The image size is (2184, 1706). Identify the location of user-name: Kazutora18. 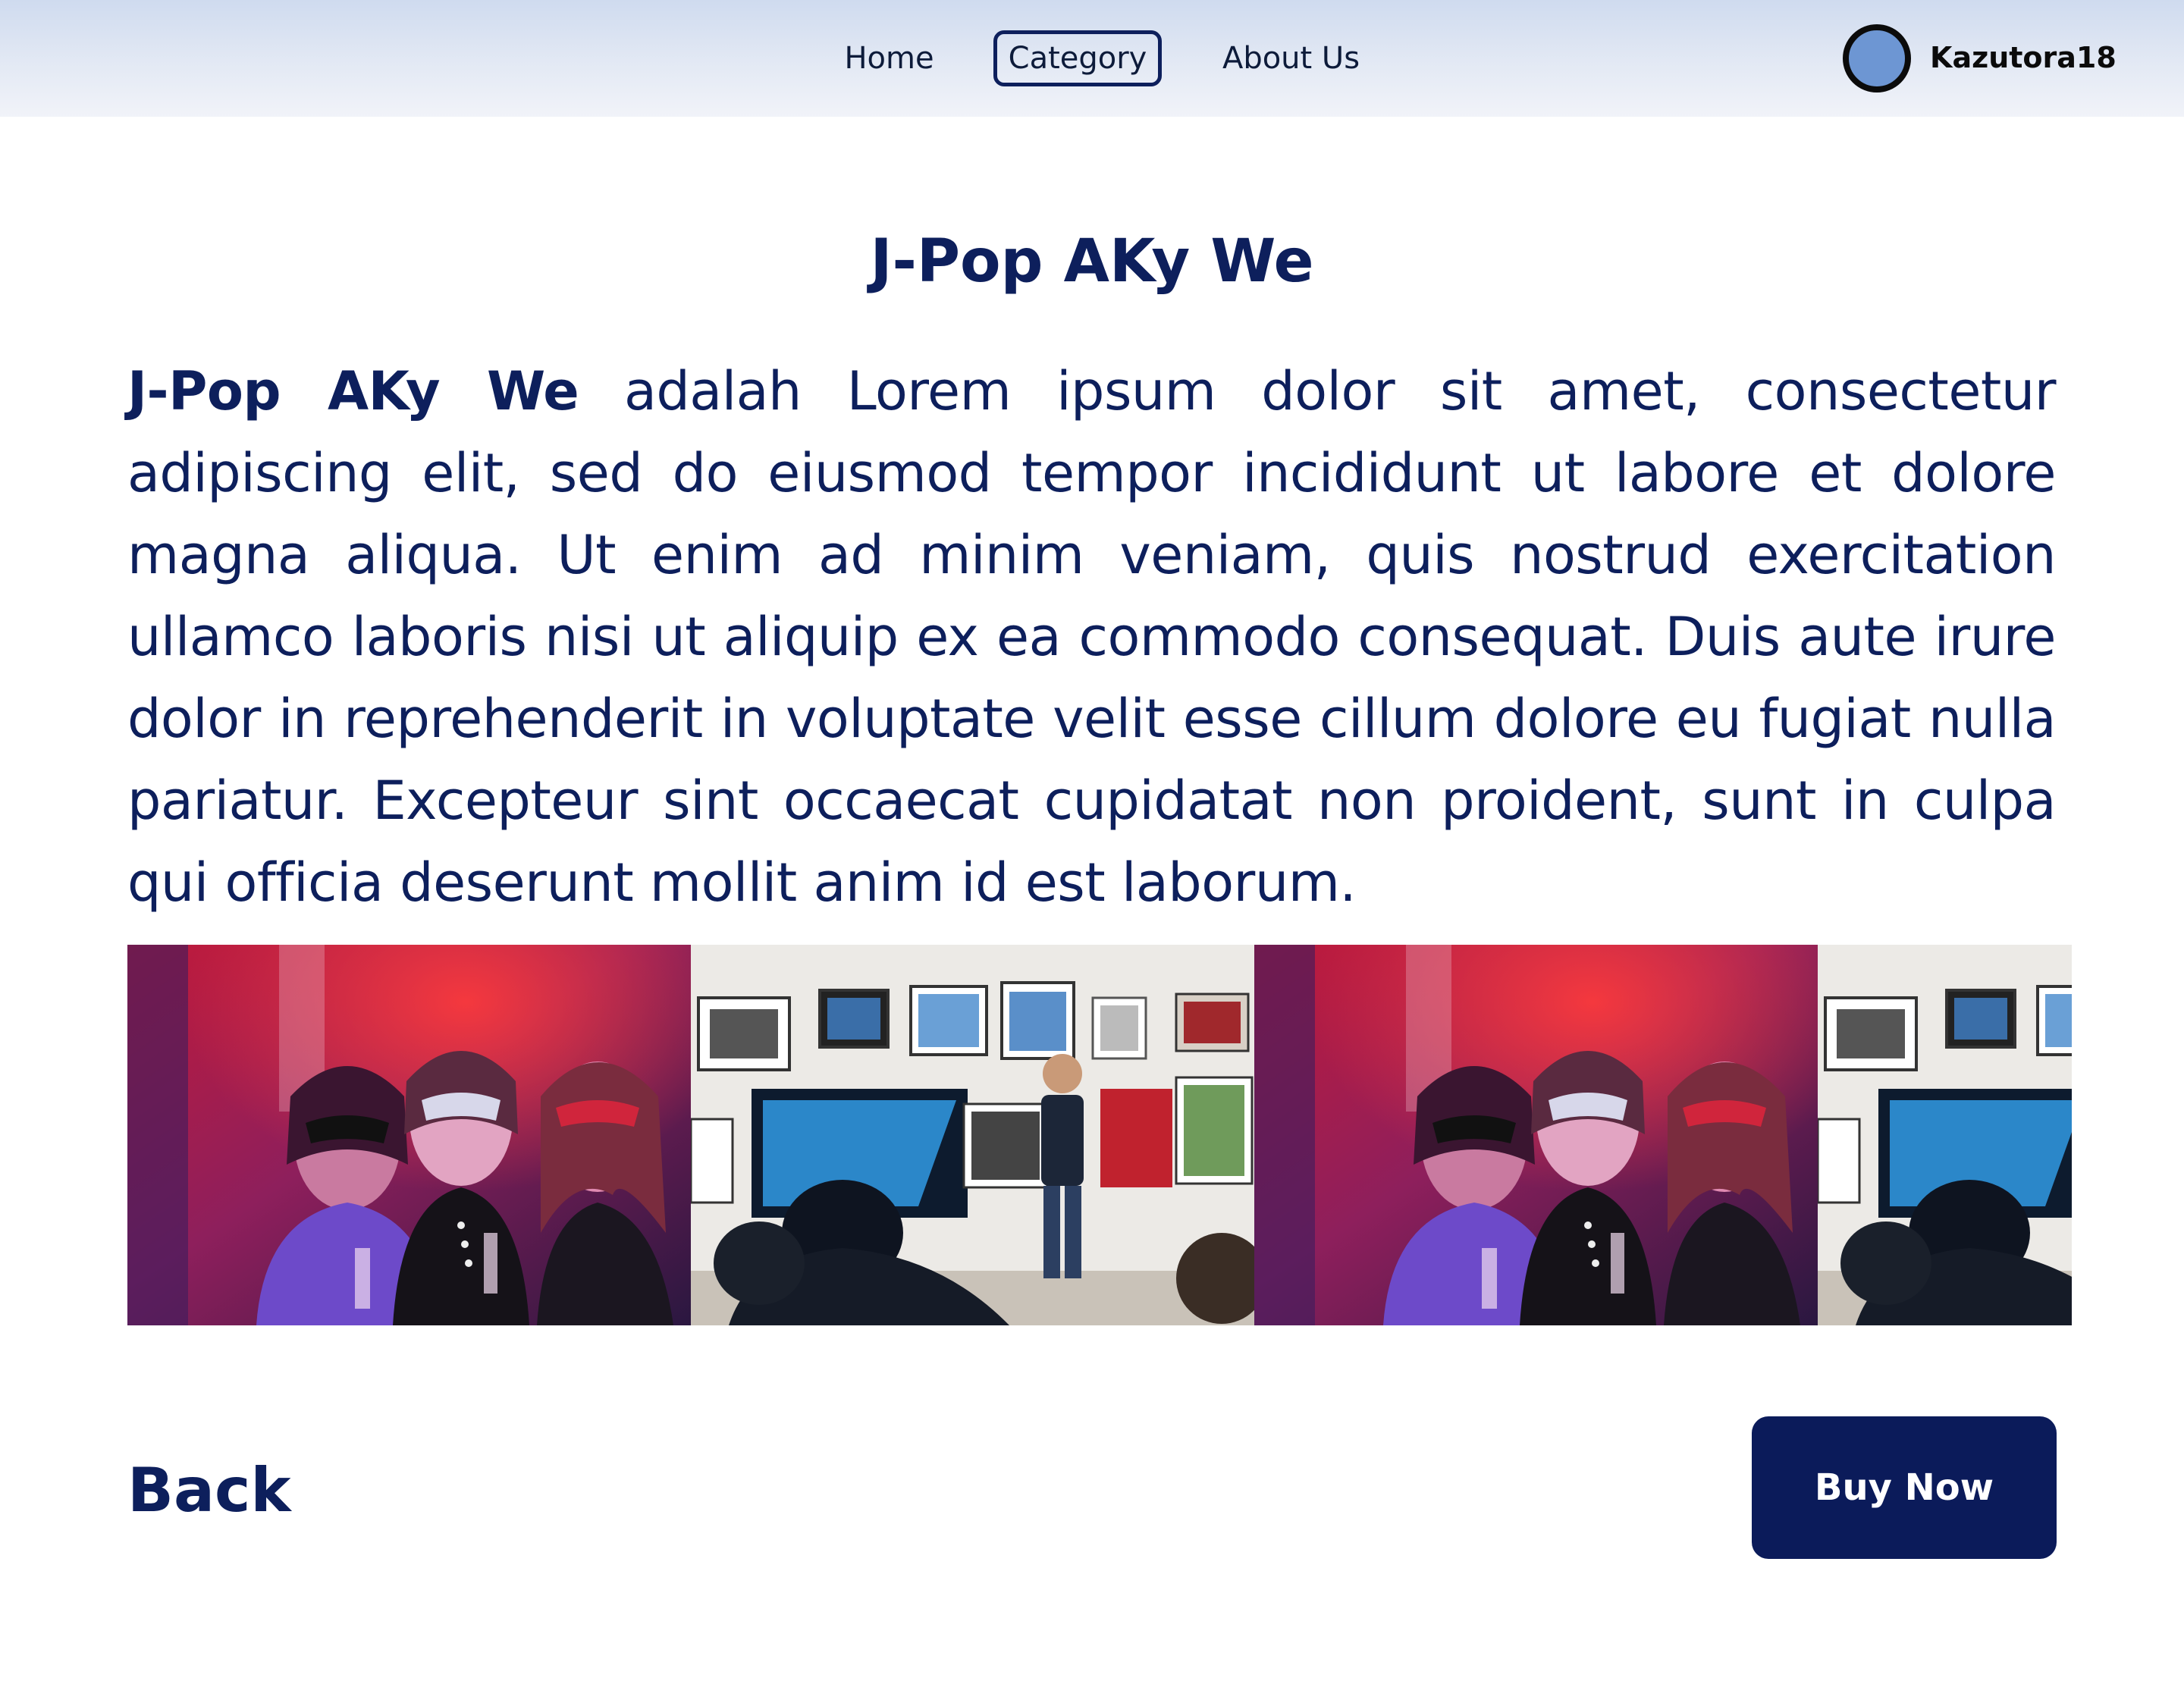
(2023, 58).